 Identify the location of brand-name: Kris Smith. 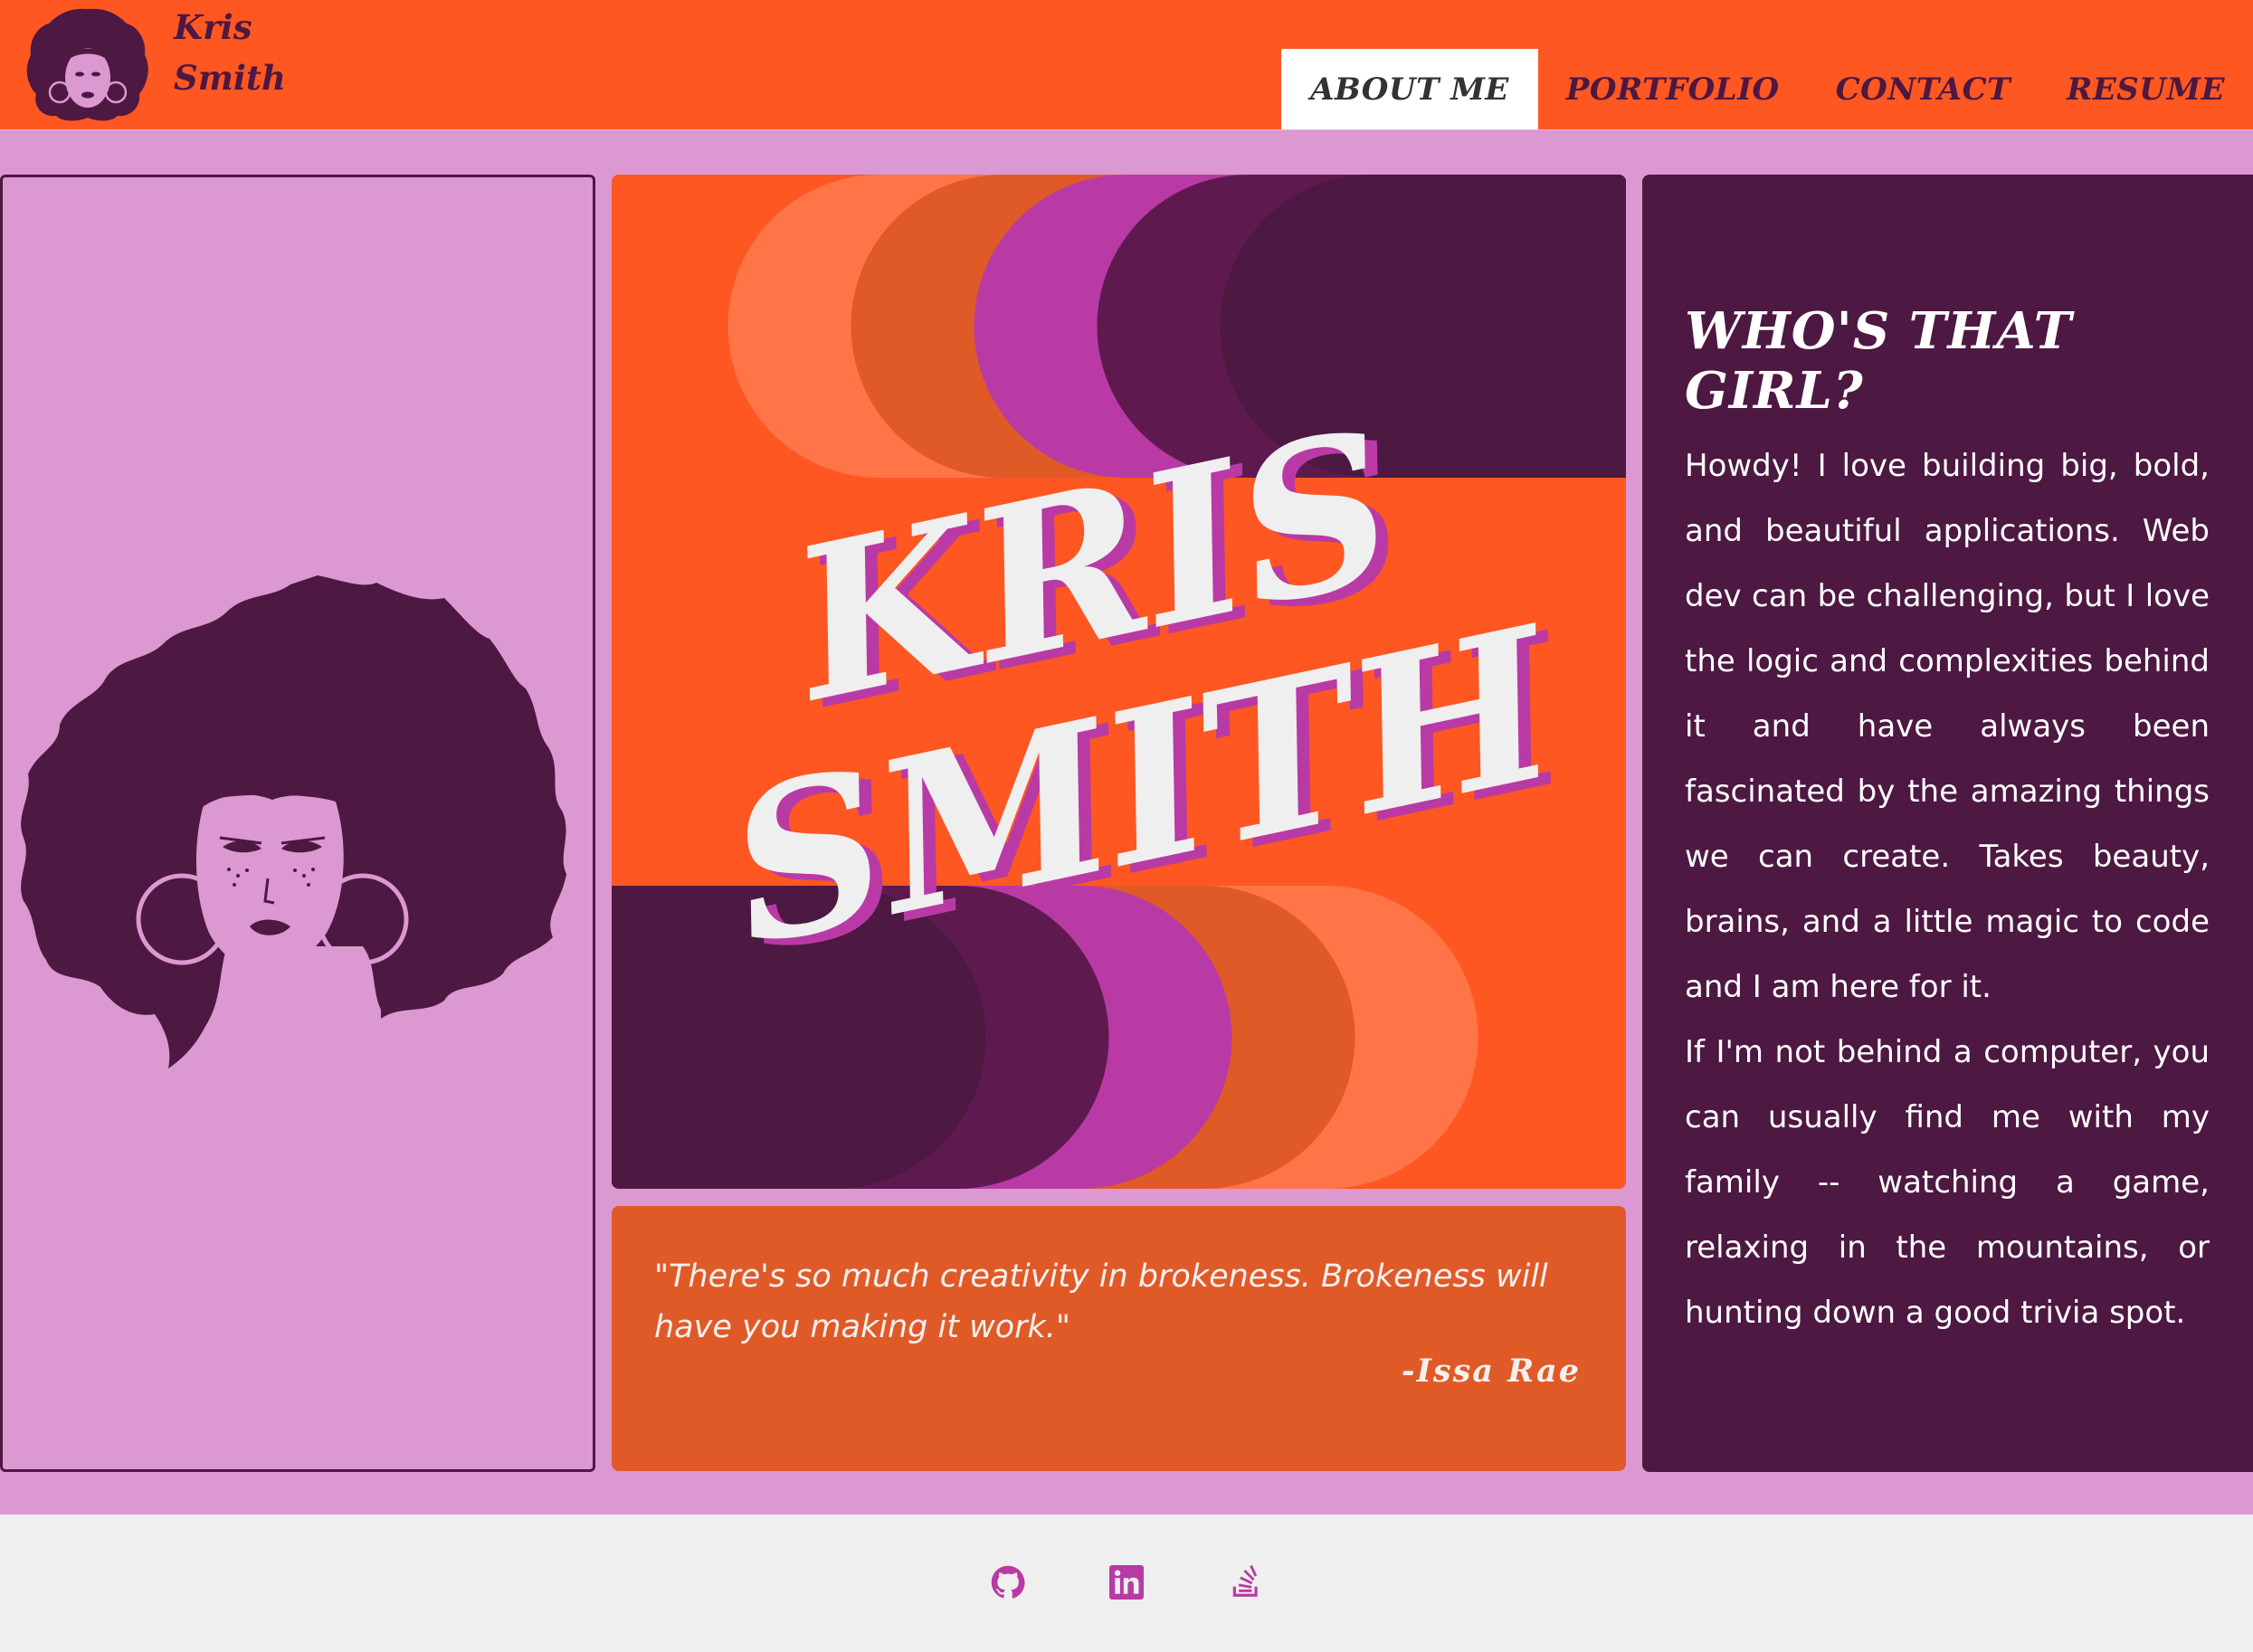
(264, 52).